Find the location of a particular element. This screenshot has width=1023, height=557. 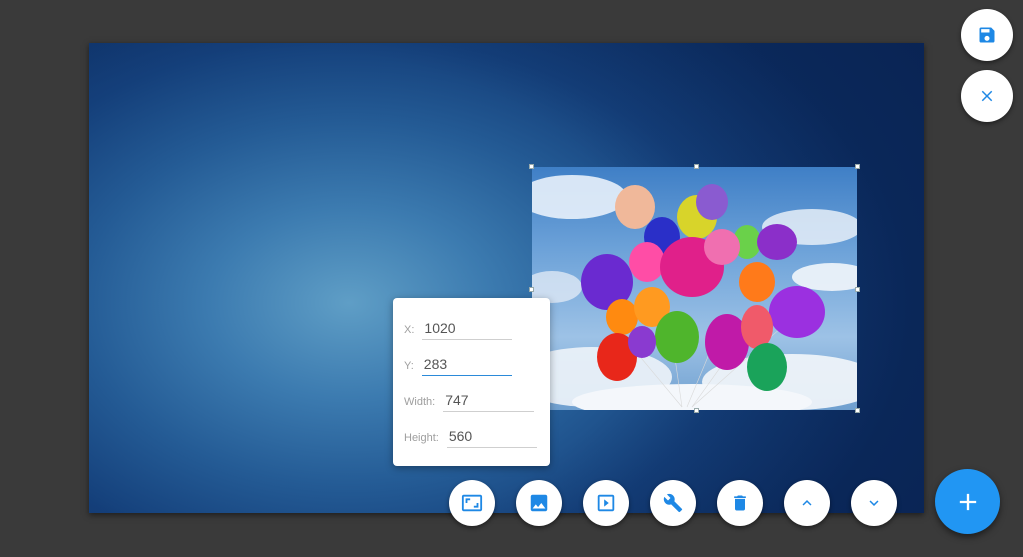

wrench-icon is located at coordinates (673, 503).